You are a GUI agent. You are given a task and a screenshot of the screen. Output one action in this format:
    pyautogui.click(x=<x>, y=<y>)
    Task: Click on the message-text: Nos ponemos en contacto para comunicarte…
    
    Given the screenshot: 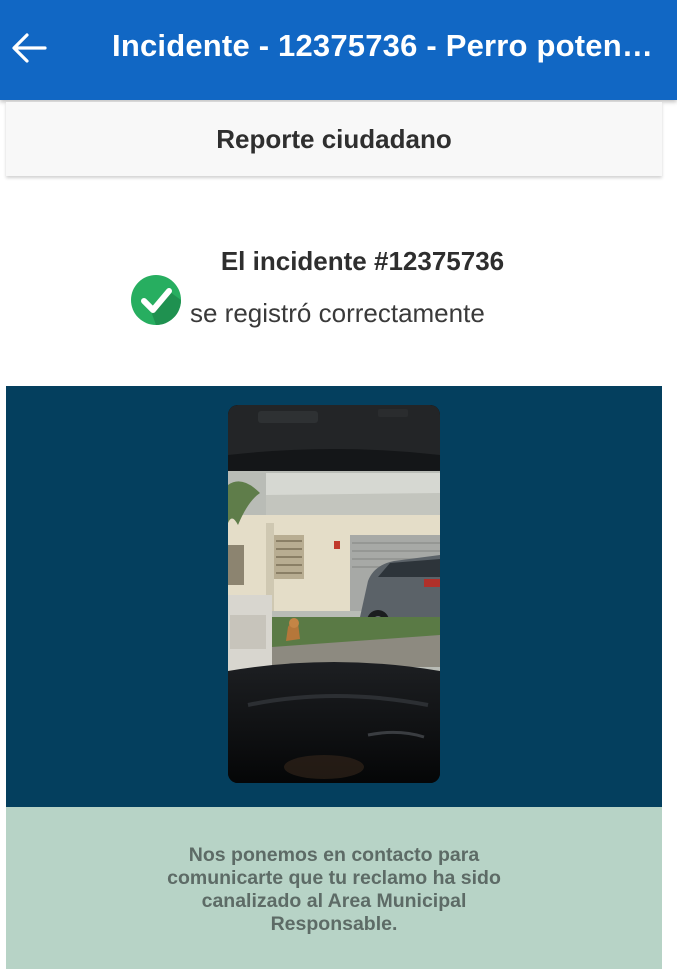 What is the action you would take?
    pyautogui.click(x=334, y=889)
    